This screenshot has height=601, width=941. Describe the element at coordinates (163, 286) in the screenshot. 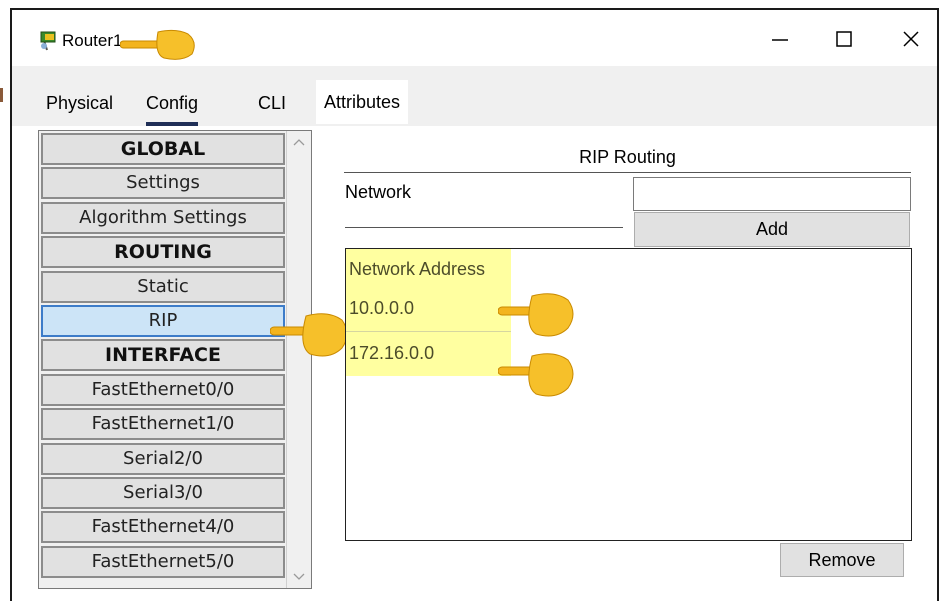

I see `nav-item-static: Static` at that location.